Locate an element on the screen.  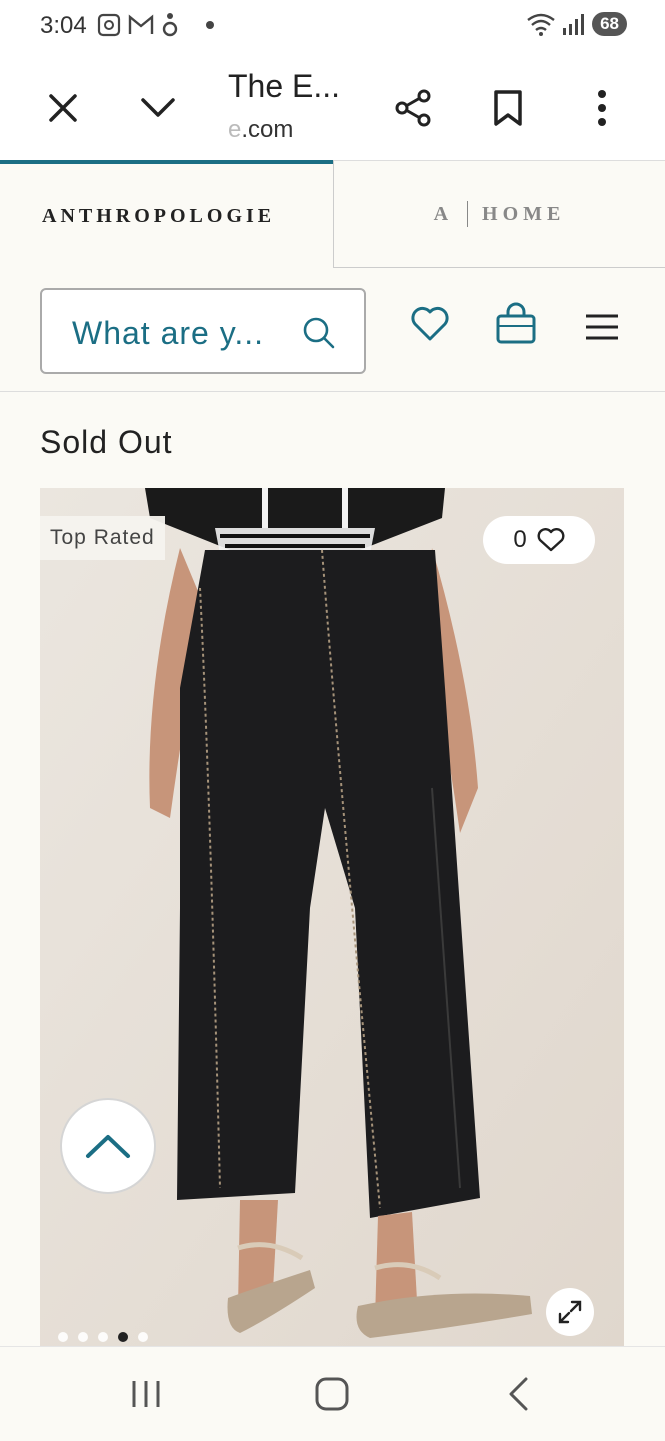
chevron-down-icon is located at coordinates (158, 107).